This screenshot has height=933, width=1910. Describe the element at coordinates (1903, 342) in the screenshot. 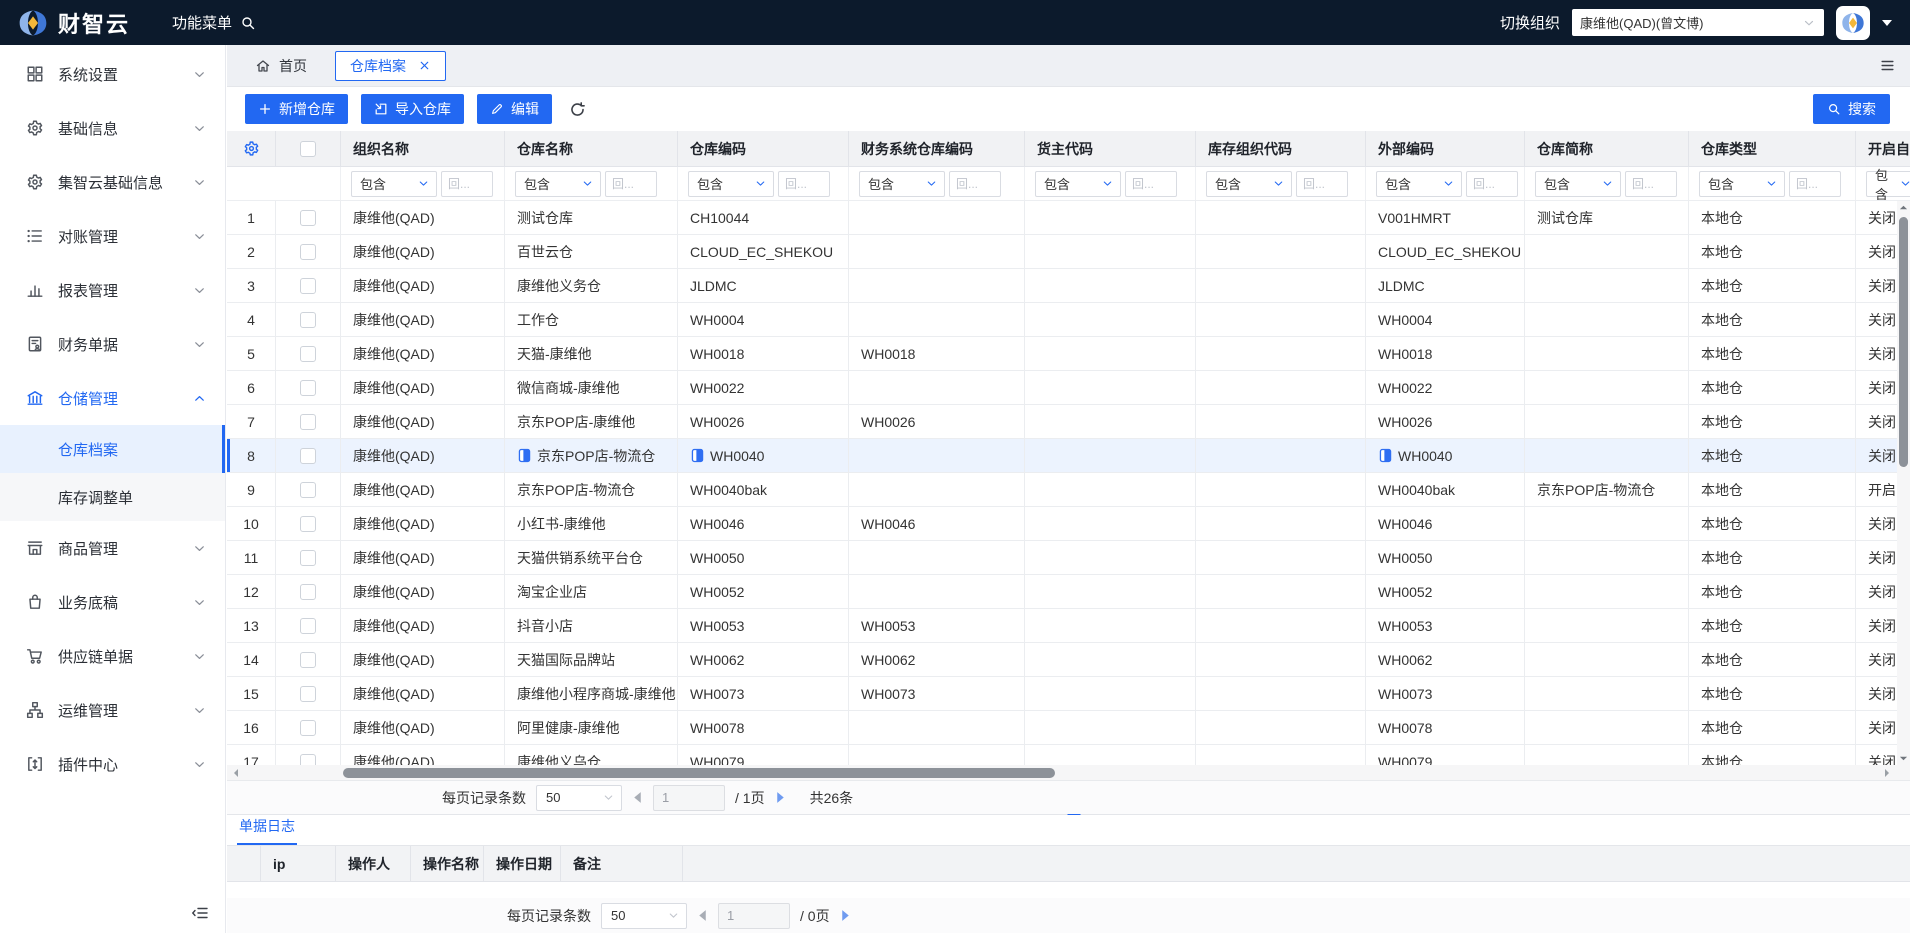

I see `vertical-scroll-thumb` at that location.